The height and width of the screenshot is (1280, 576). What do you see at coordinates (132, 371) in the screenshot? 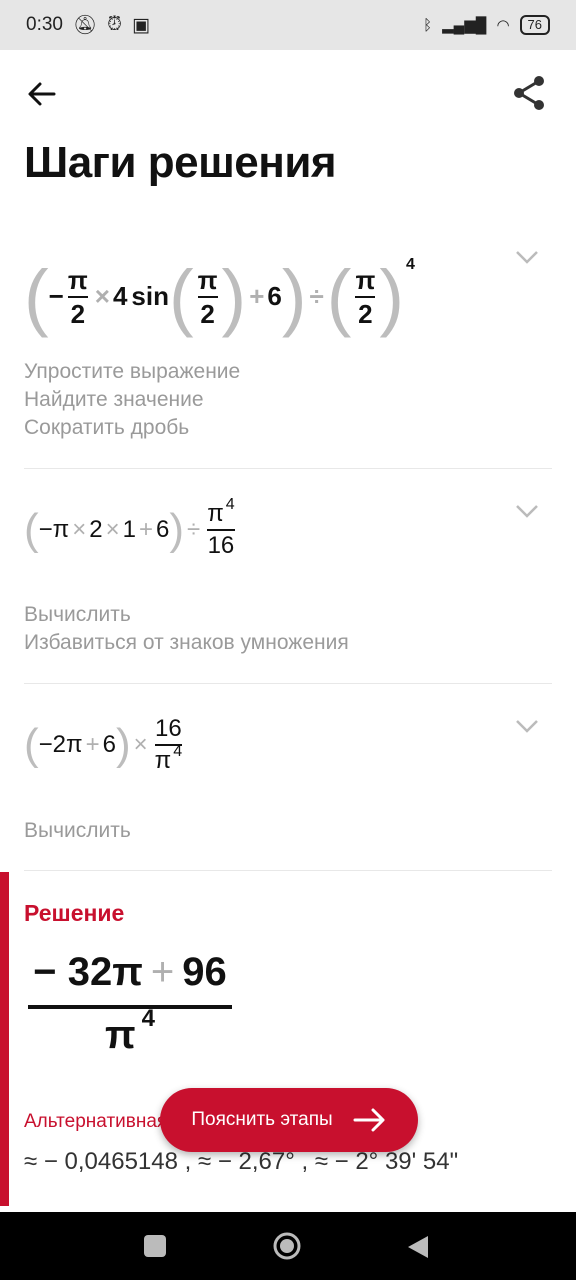
I see `step-1-description: Упростите выражение` at bounding box center [132, 371].